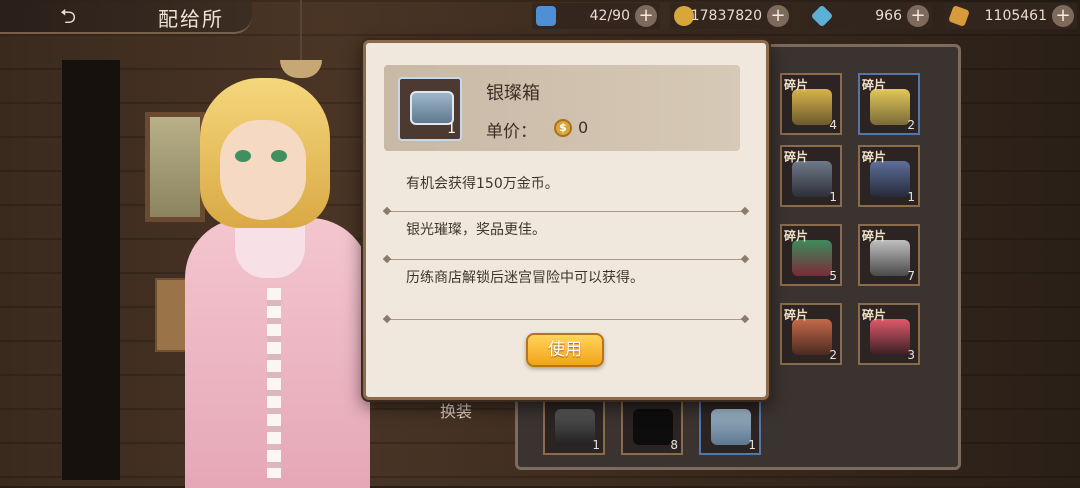  I want to click on resource-value: 1105461, so click(1015, 16).